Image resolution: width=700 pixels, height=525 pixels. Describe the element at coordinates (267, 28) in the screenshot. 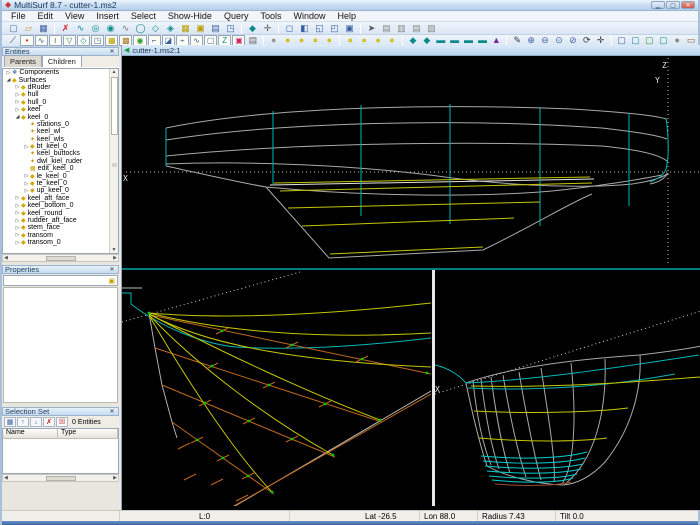

I see `add-point-icon: ✛` at that location.